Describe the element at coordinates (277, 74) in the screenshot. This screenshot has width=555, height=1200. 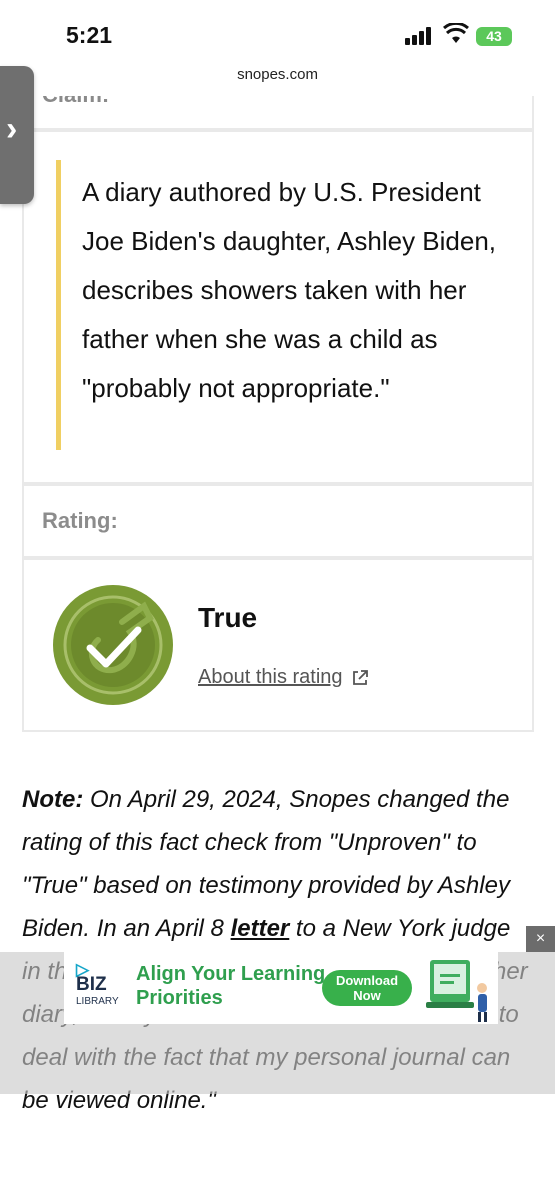
I see `address-bar: snopes.com` at that location.